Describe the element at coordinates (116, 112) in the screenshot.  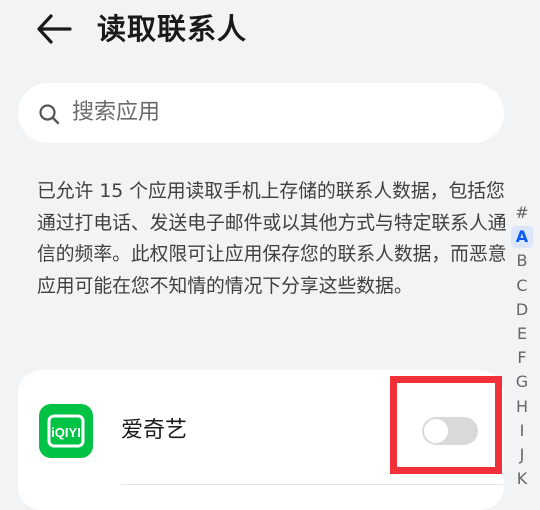
I see `search-placeholder: 搜索应用` at that location.